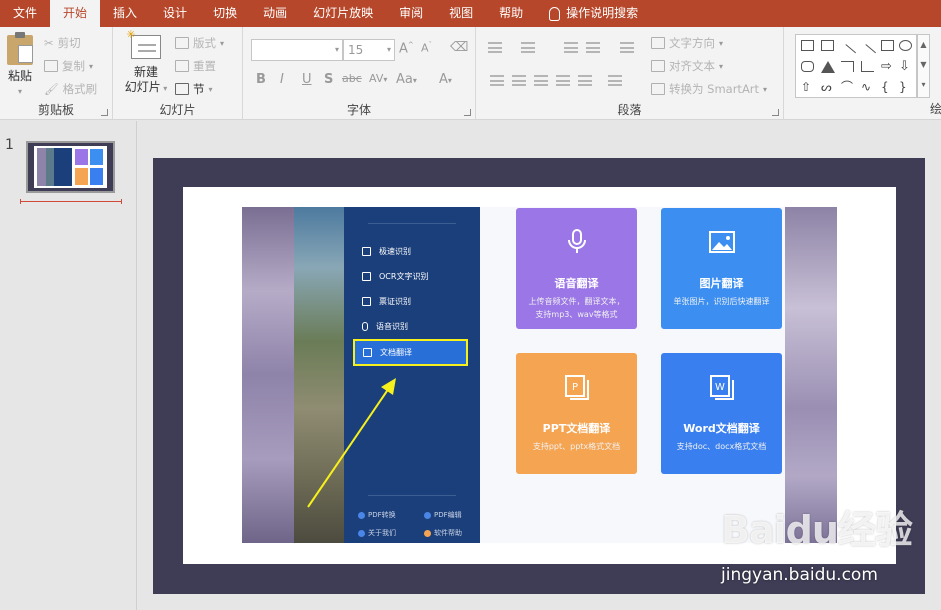  Describe the element at coordinates (146, 87) in the screenshot. I see `new-slide-label-2: 幻灯片 ▾` at that location.